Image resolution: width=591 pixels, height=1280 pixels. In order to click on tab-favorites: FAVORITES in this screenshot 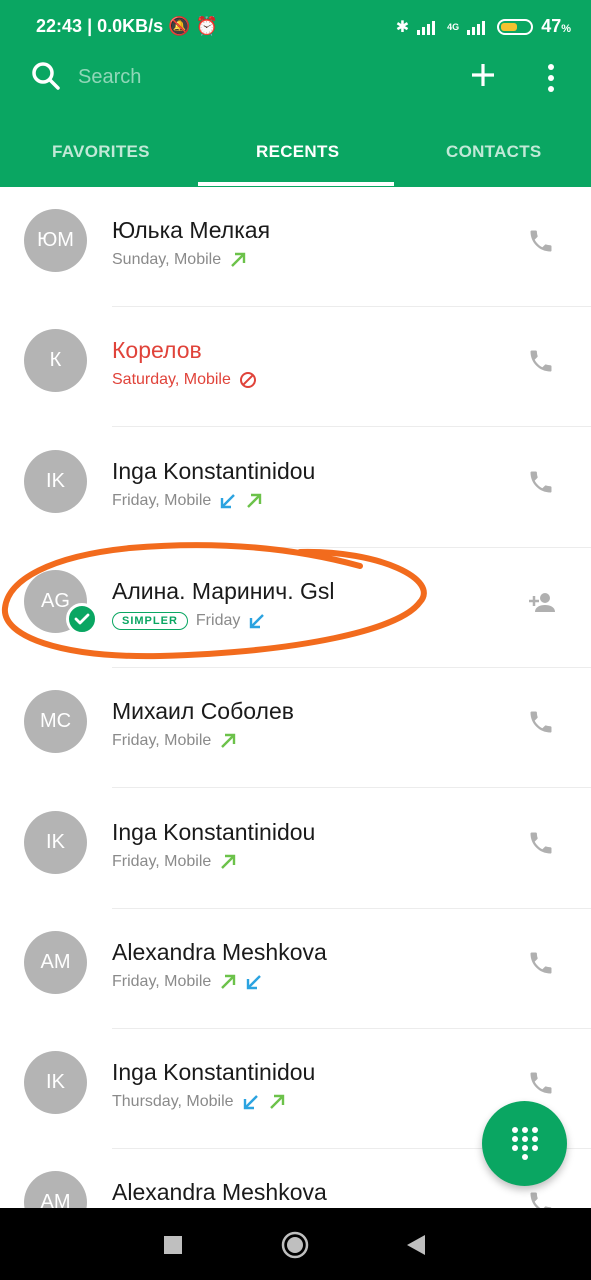, I will do `click(101, 152)`.